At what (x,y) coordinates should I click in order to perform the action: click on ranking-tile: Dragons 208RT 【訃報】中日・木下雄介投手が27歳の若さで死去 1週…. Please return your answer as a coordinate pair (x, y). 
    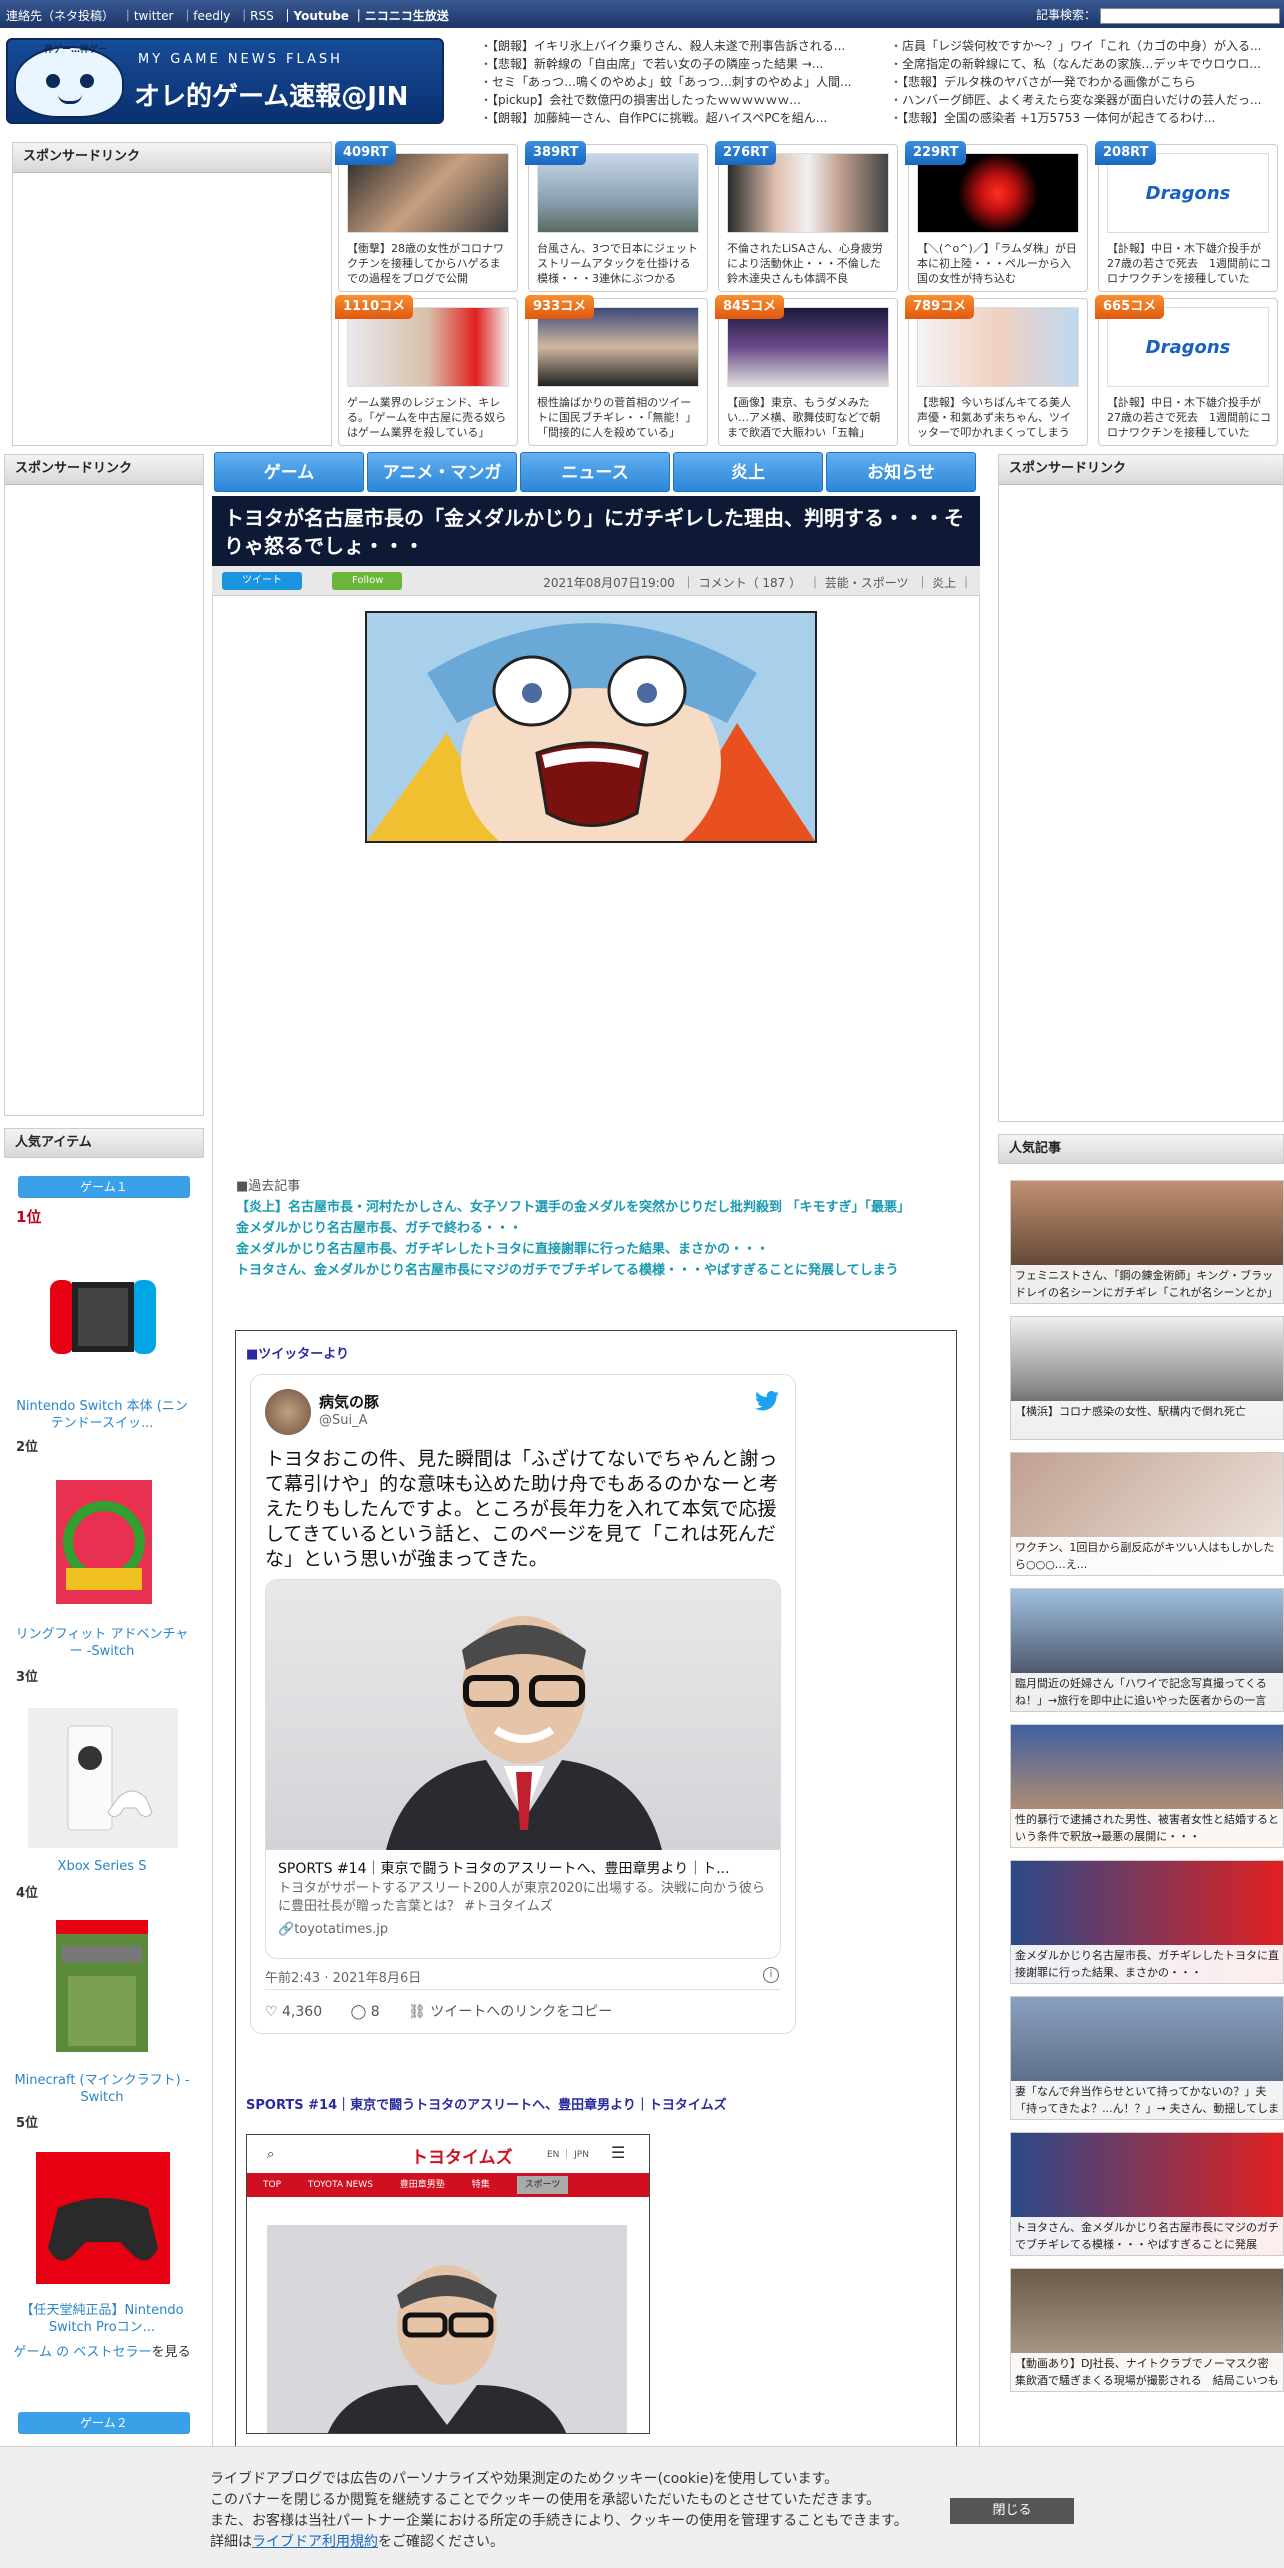
    Looking at the image, I should click on (1186, 216).